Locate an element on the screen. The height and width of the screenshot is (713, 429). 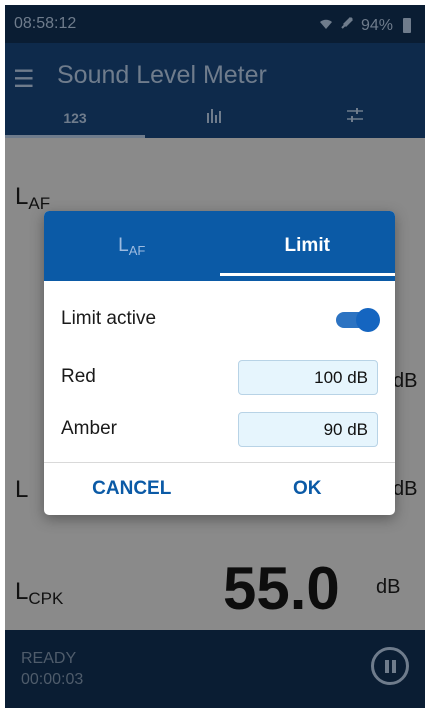
main-tabs: 123 is located at coordinates (215, 119).